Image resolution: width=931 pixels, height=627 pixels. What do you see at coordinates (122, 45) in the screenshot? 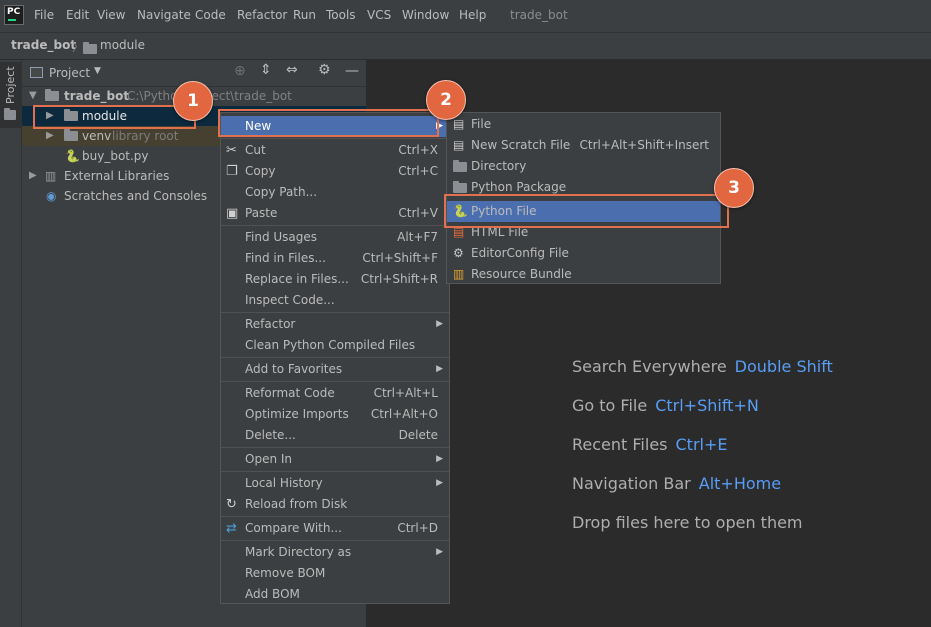
I see `breadcrumb-folder: module` at bounding box center [122, 45].